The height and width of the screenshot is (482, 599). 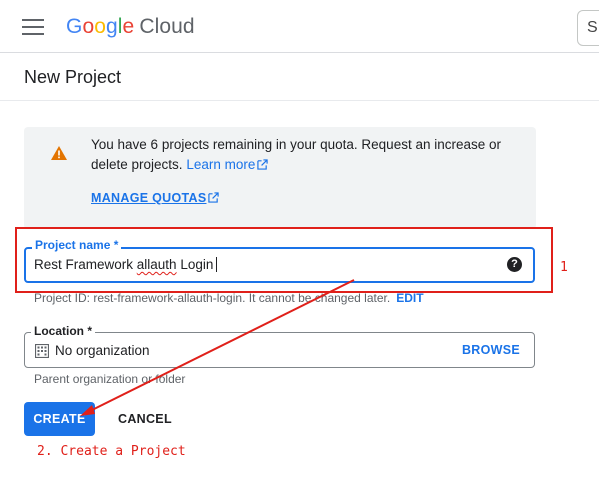 What do you see at coordinates (110, 379) in the screenshot?
I see `location-hint: Parent organization or folder` at bounding box center [110, 379].